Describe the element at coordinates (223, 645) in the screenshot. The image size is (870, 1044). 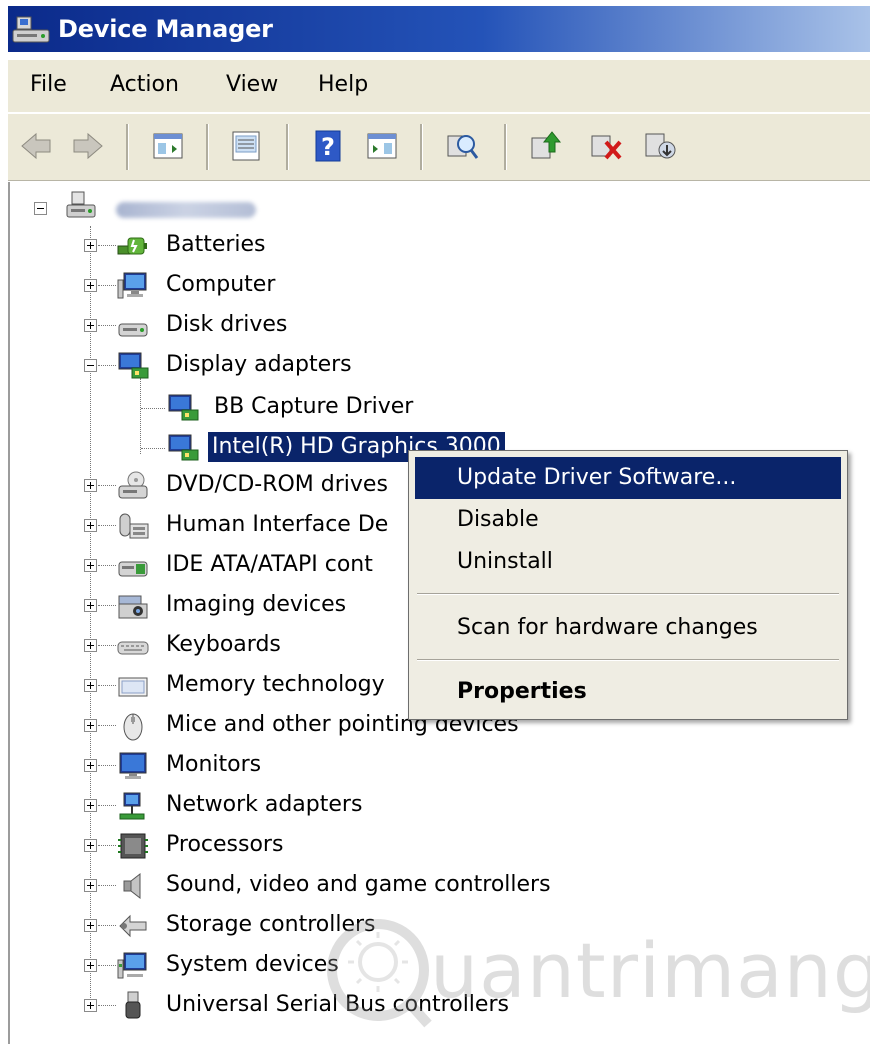
I see `category-label: Keyboards` at that location.